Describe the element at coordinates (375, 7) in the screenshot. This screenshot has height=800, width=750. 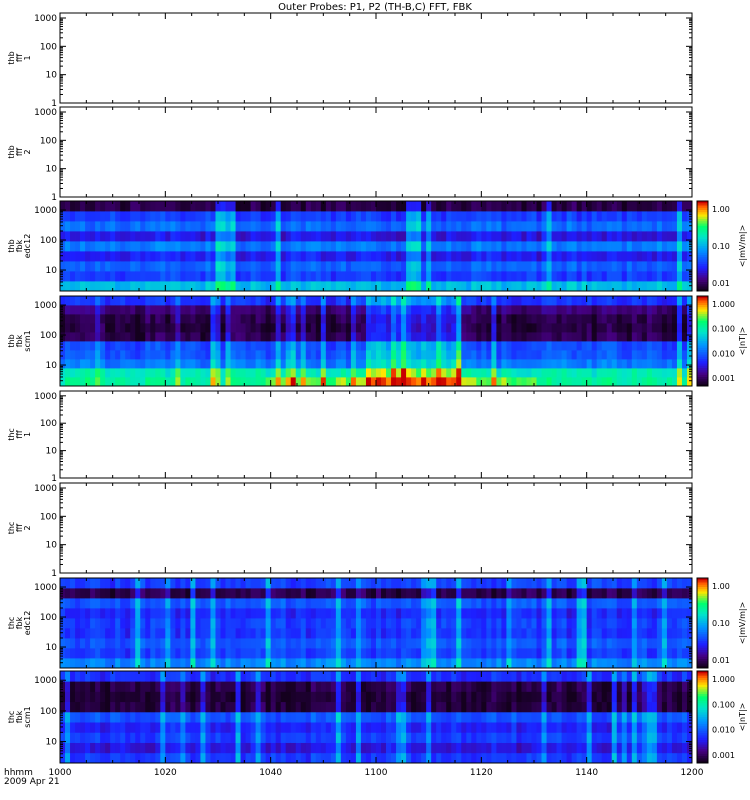
I see `figure-title: Outer Probes: P1, P2 (TH-B,C) FFT, FBK` at that location.